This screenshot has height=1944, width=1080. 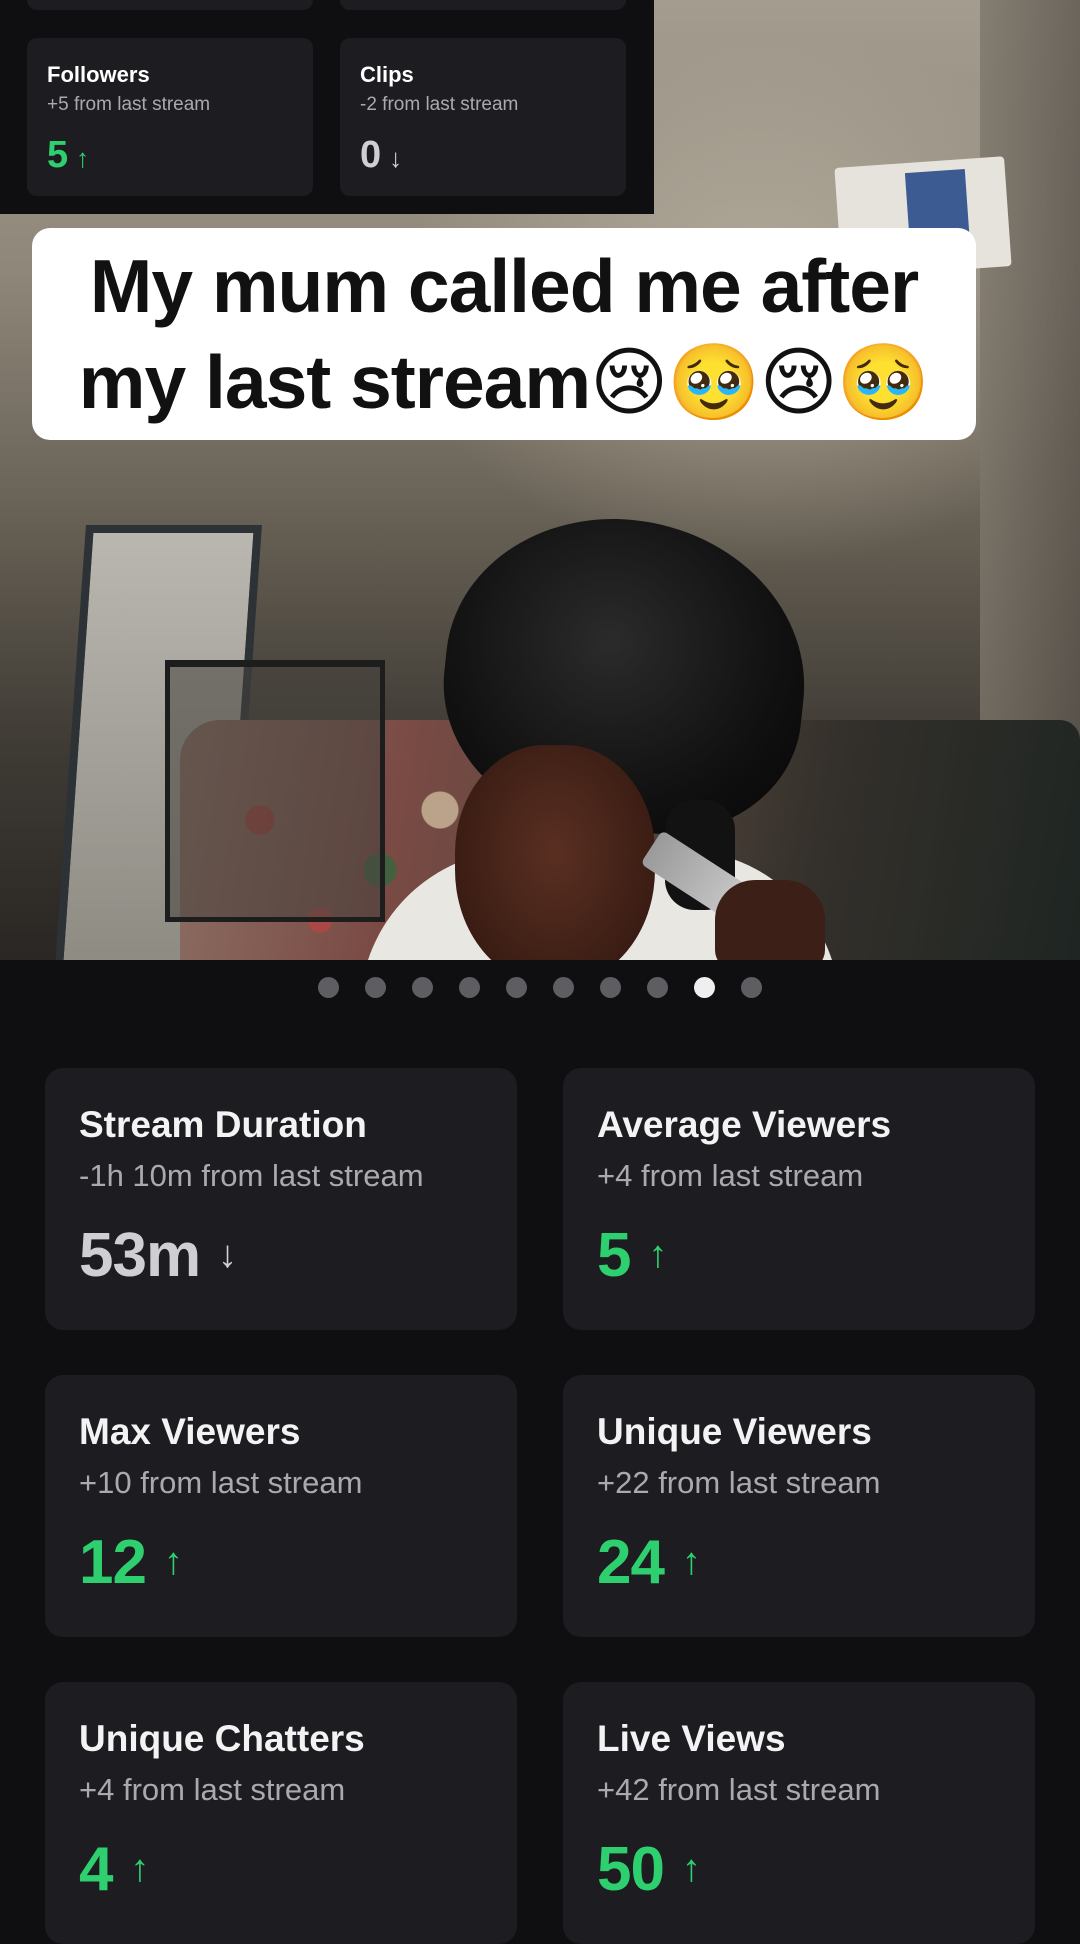 I want to click on stream-duration-value: 53m, so click(x=140, y=1255).